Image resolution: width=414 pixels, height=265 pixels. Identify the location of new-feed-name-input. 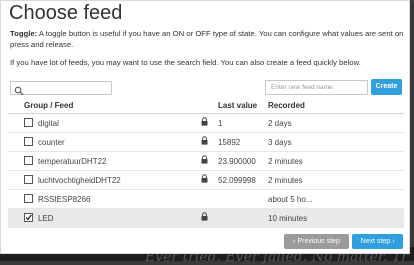
(316, 87).